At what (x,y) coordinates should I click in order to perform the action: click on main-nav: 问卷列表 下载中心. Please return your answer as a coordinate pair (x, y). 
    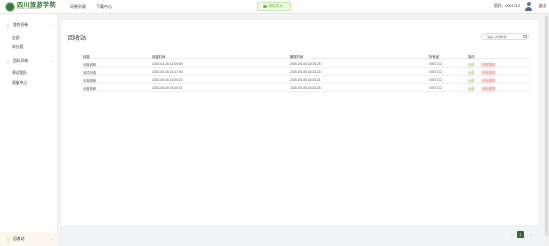
    Looking at the image, I should click on (91, 7).